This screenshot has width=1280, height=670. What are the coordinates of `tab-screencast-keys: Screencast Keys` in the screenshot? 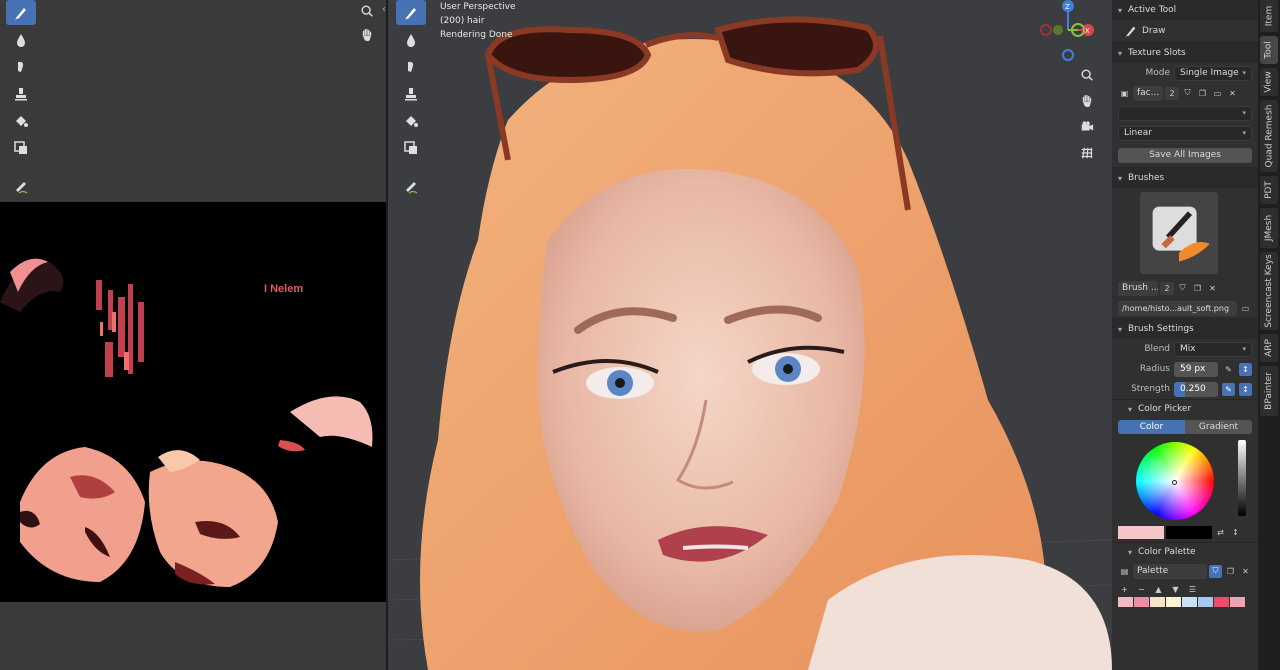 It's located at (1269, 291).